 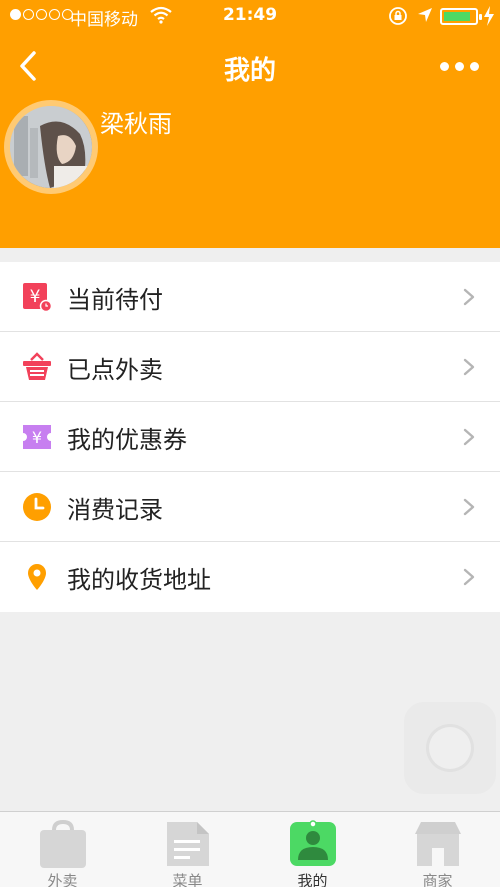 I want to click on coupon-icon: ¥, so click(x=37, y=437).